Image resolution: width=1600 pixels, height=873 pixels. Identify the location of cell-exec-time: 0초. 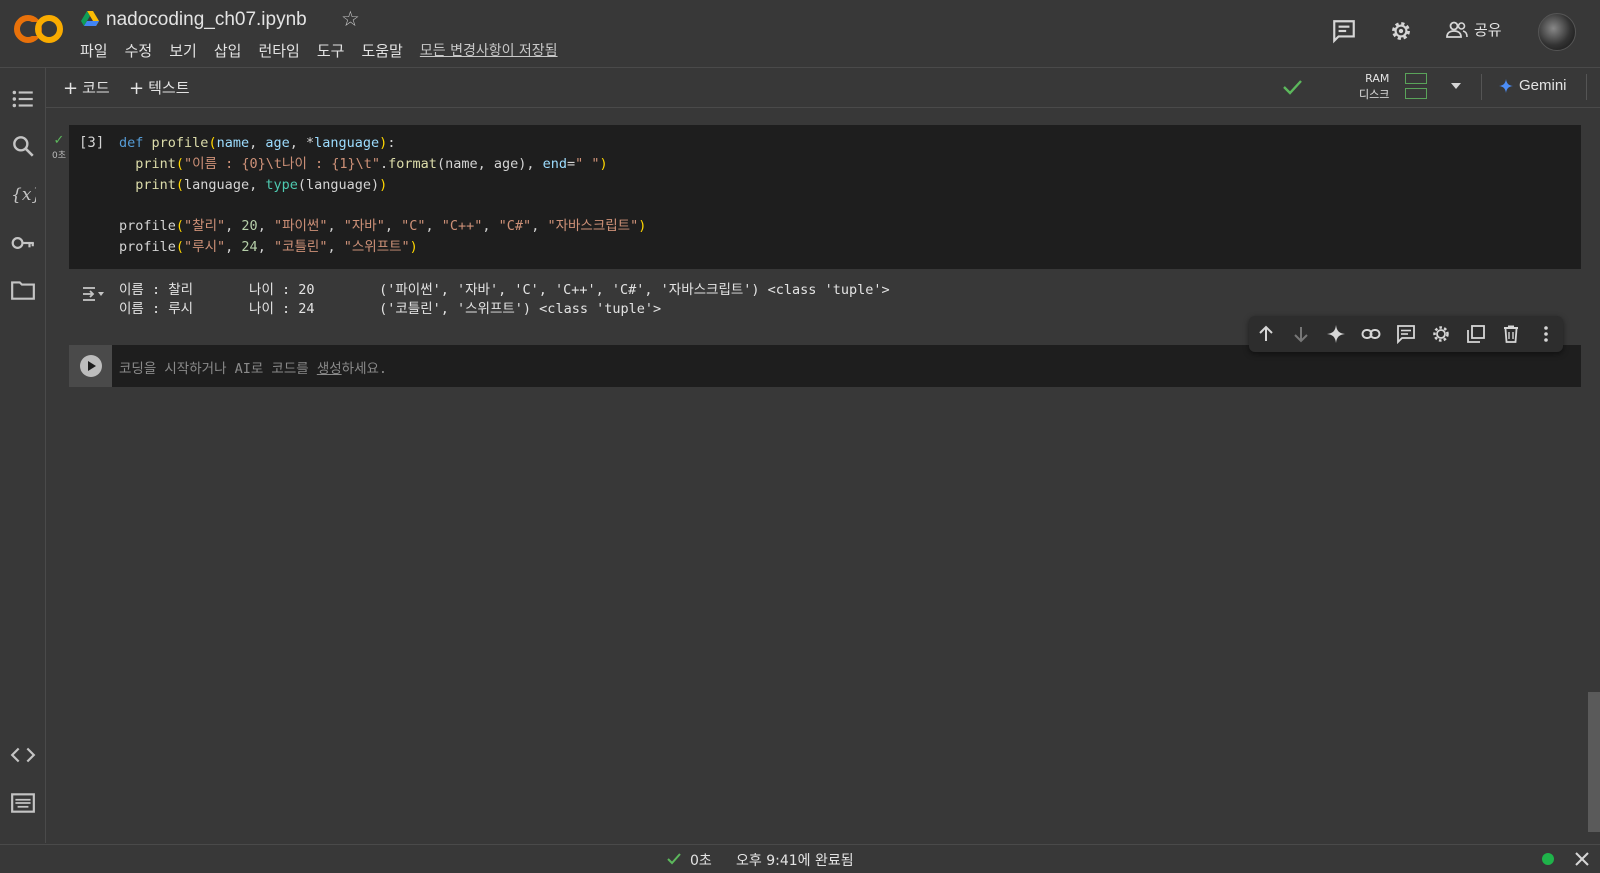
(58, 156).